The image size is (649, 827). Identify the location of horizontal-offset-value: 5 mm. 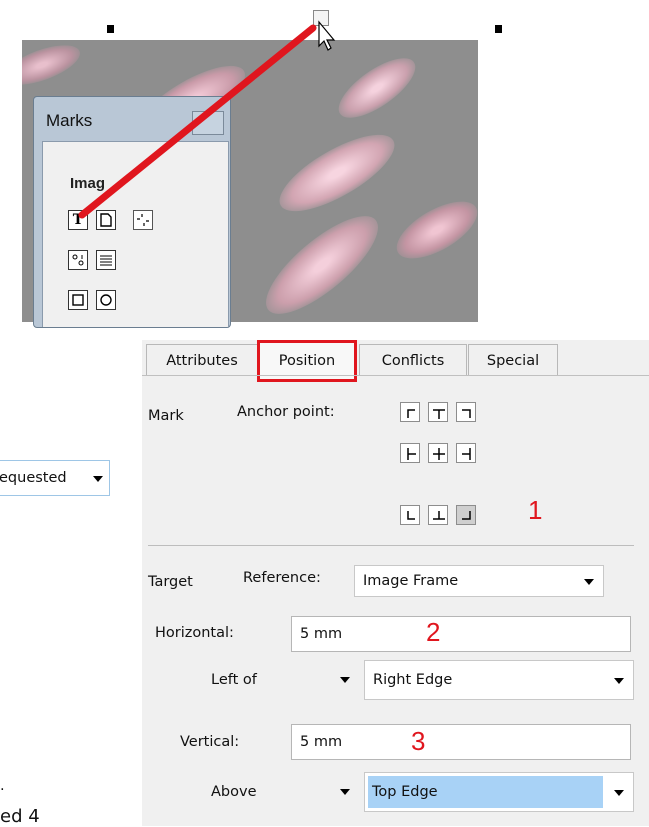
(321, 634).